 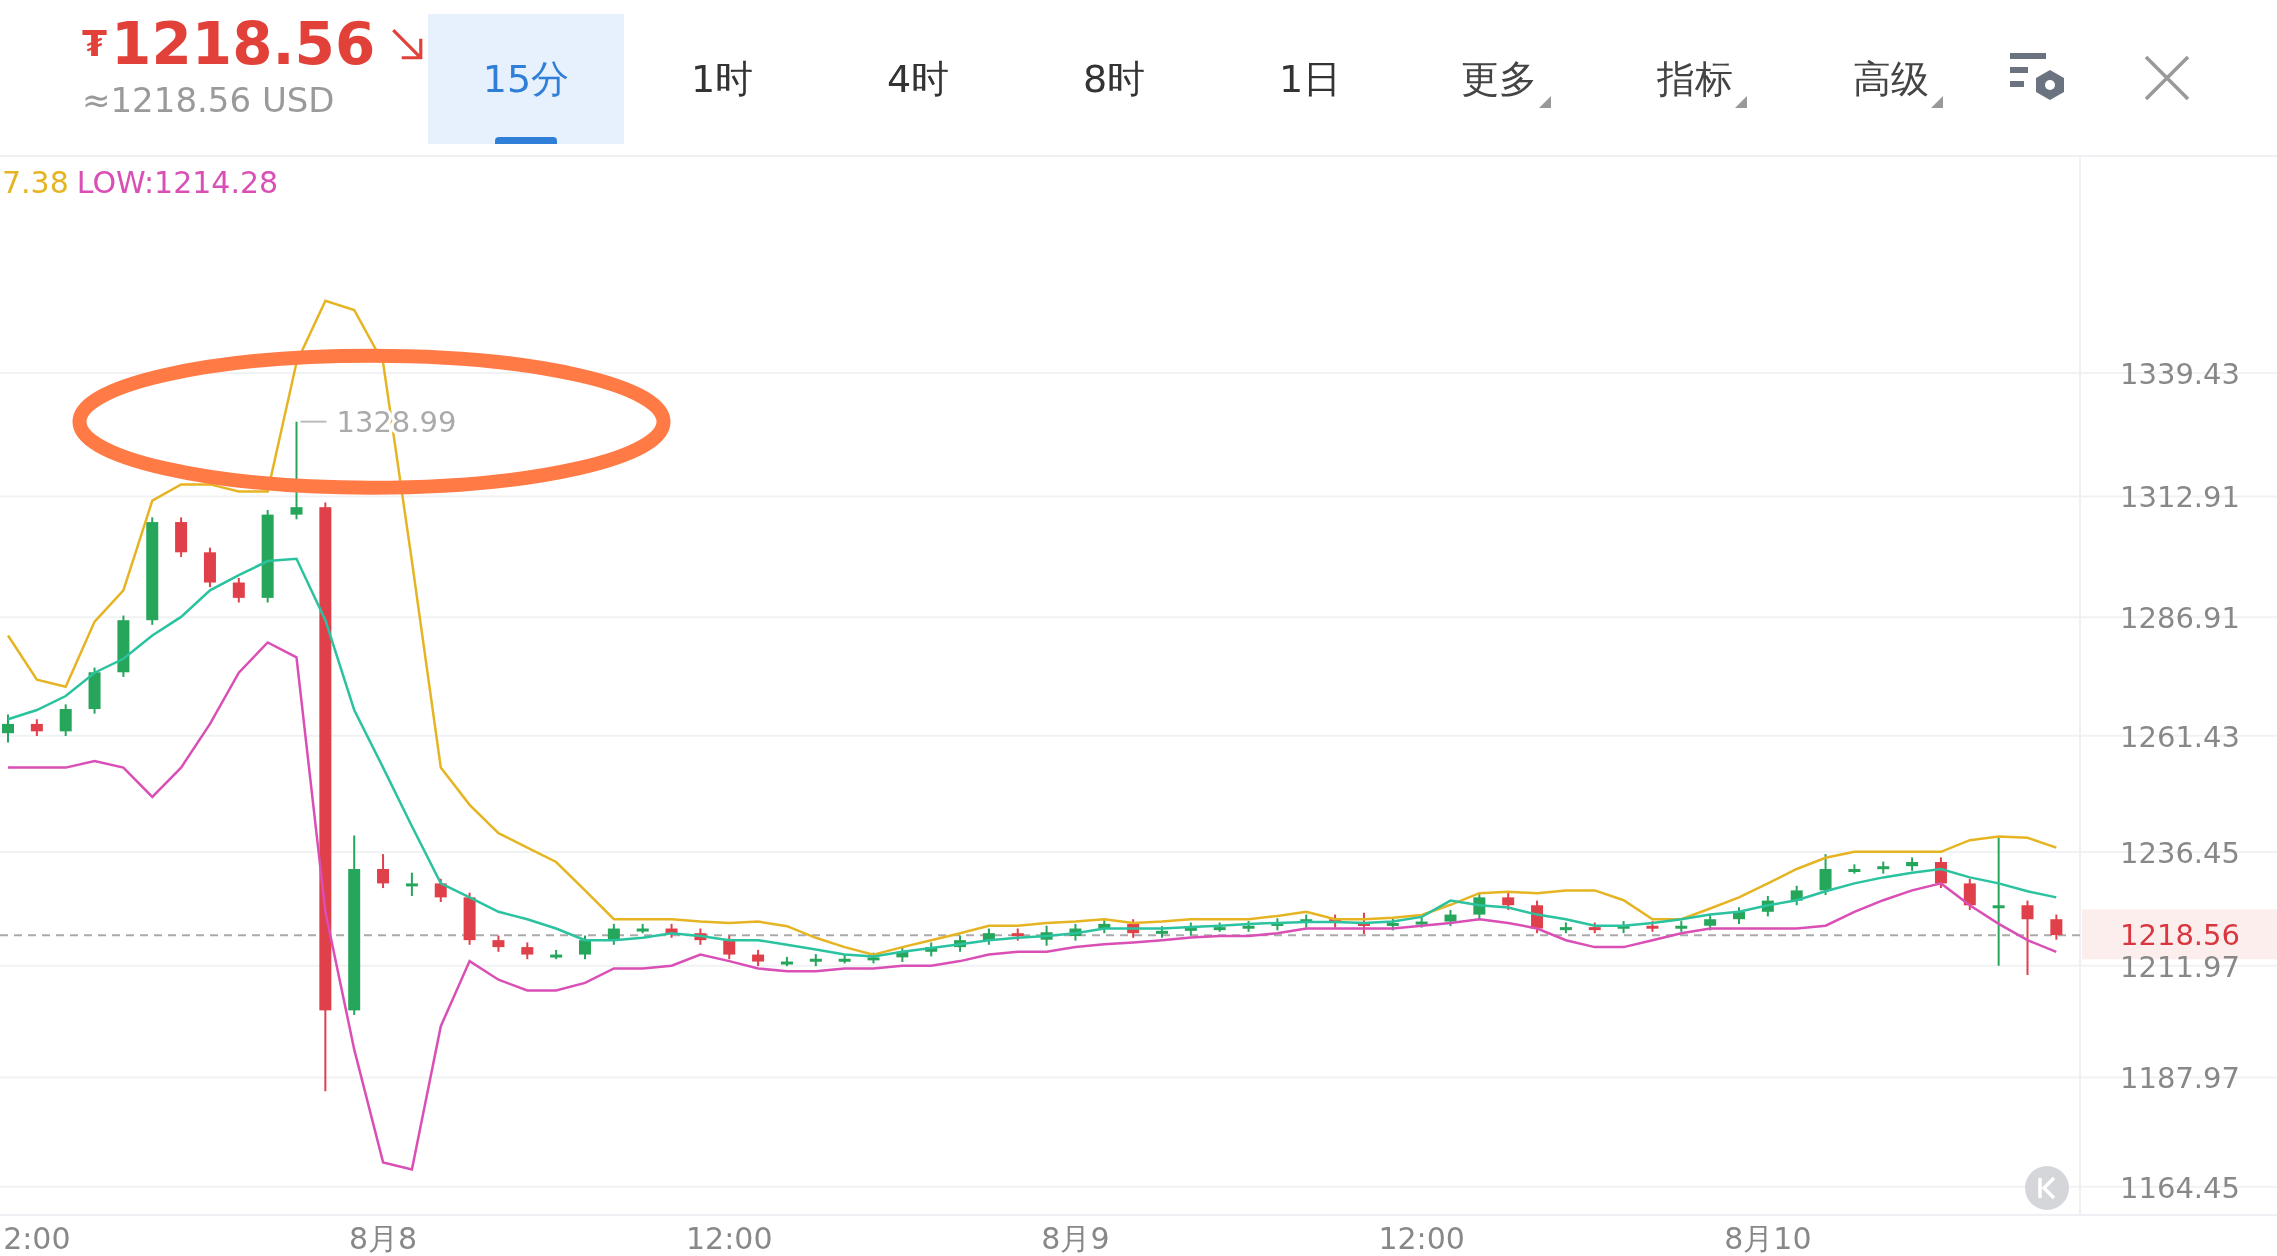 I want to click on legend-value: 7.38, so click(x=35, y=182).